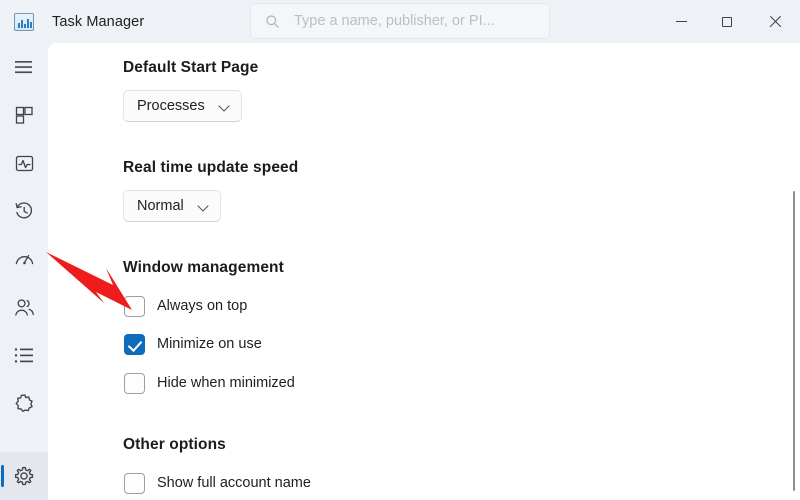  What do you see at coordinates (98, 21) in the screenshot?
I see `app-title: Task Manager` at bounding box center [98, 21].